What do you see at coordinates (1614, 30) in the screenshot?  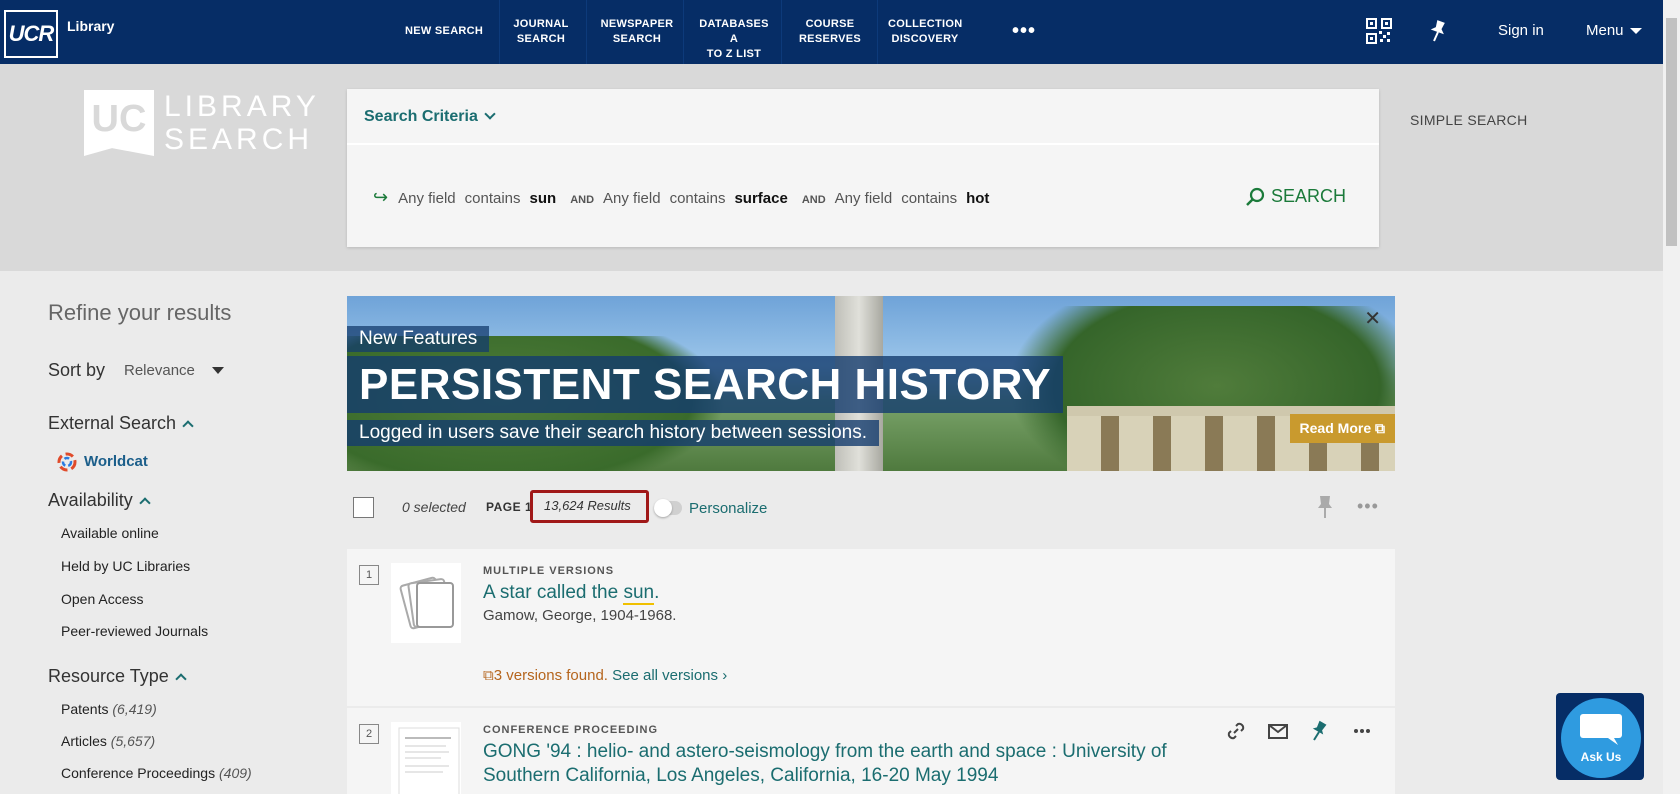 I see `menu-button: Menu` at bounding box center [1614, 30].